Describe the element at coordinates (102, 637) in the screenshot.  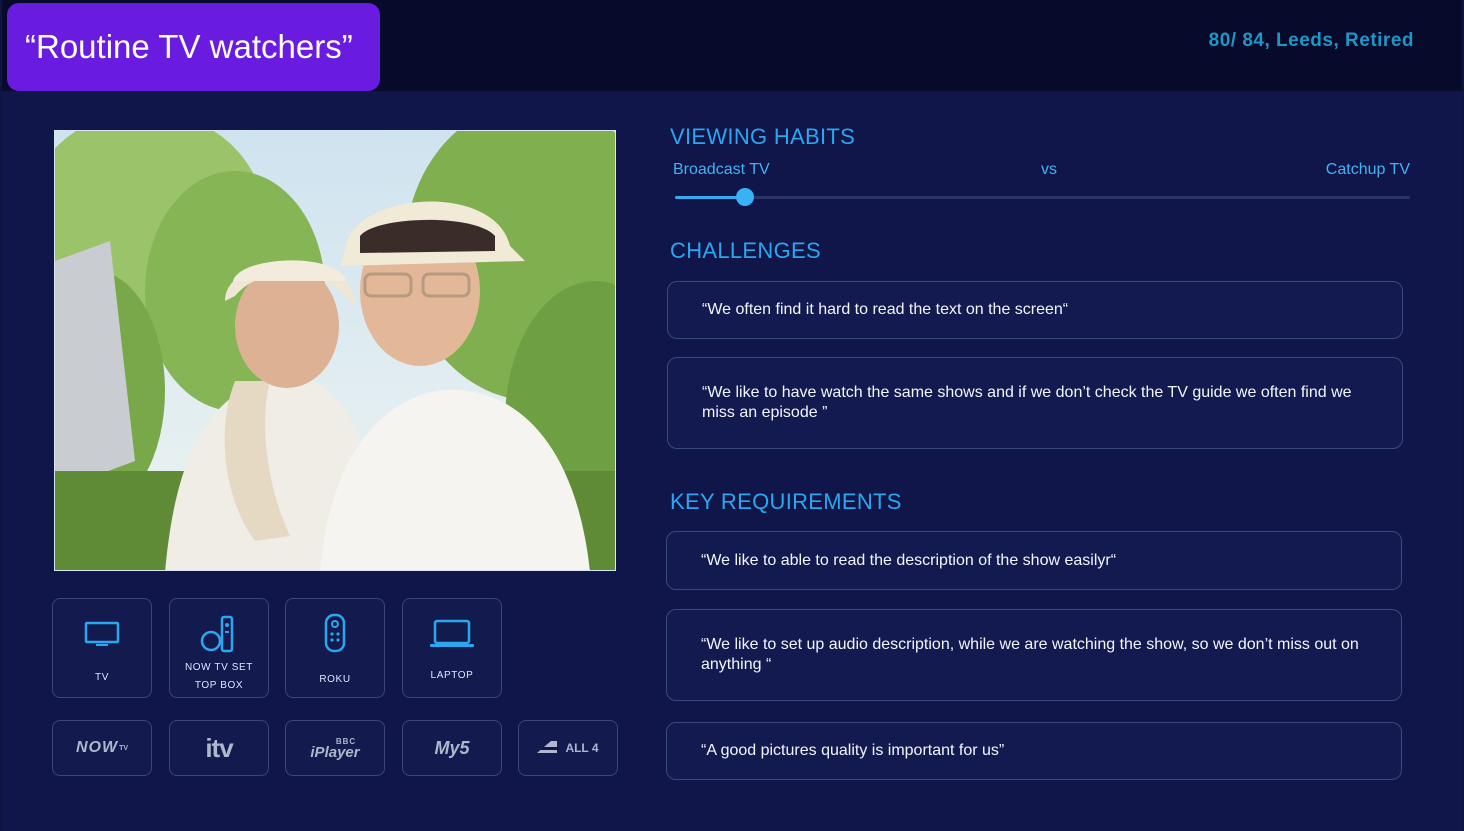
I see `tv-icon` at that location.